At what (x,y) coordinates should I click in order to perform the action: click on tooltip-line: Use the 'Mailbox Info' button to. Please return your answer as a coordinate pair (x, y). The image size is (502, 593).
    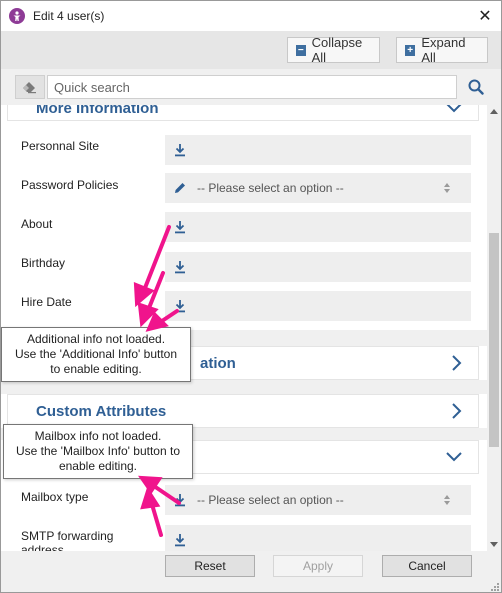
    Looking at the image, I should click on (97, 451).